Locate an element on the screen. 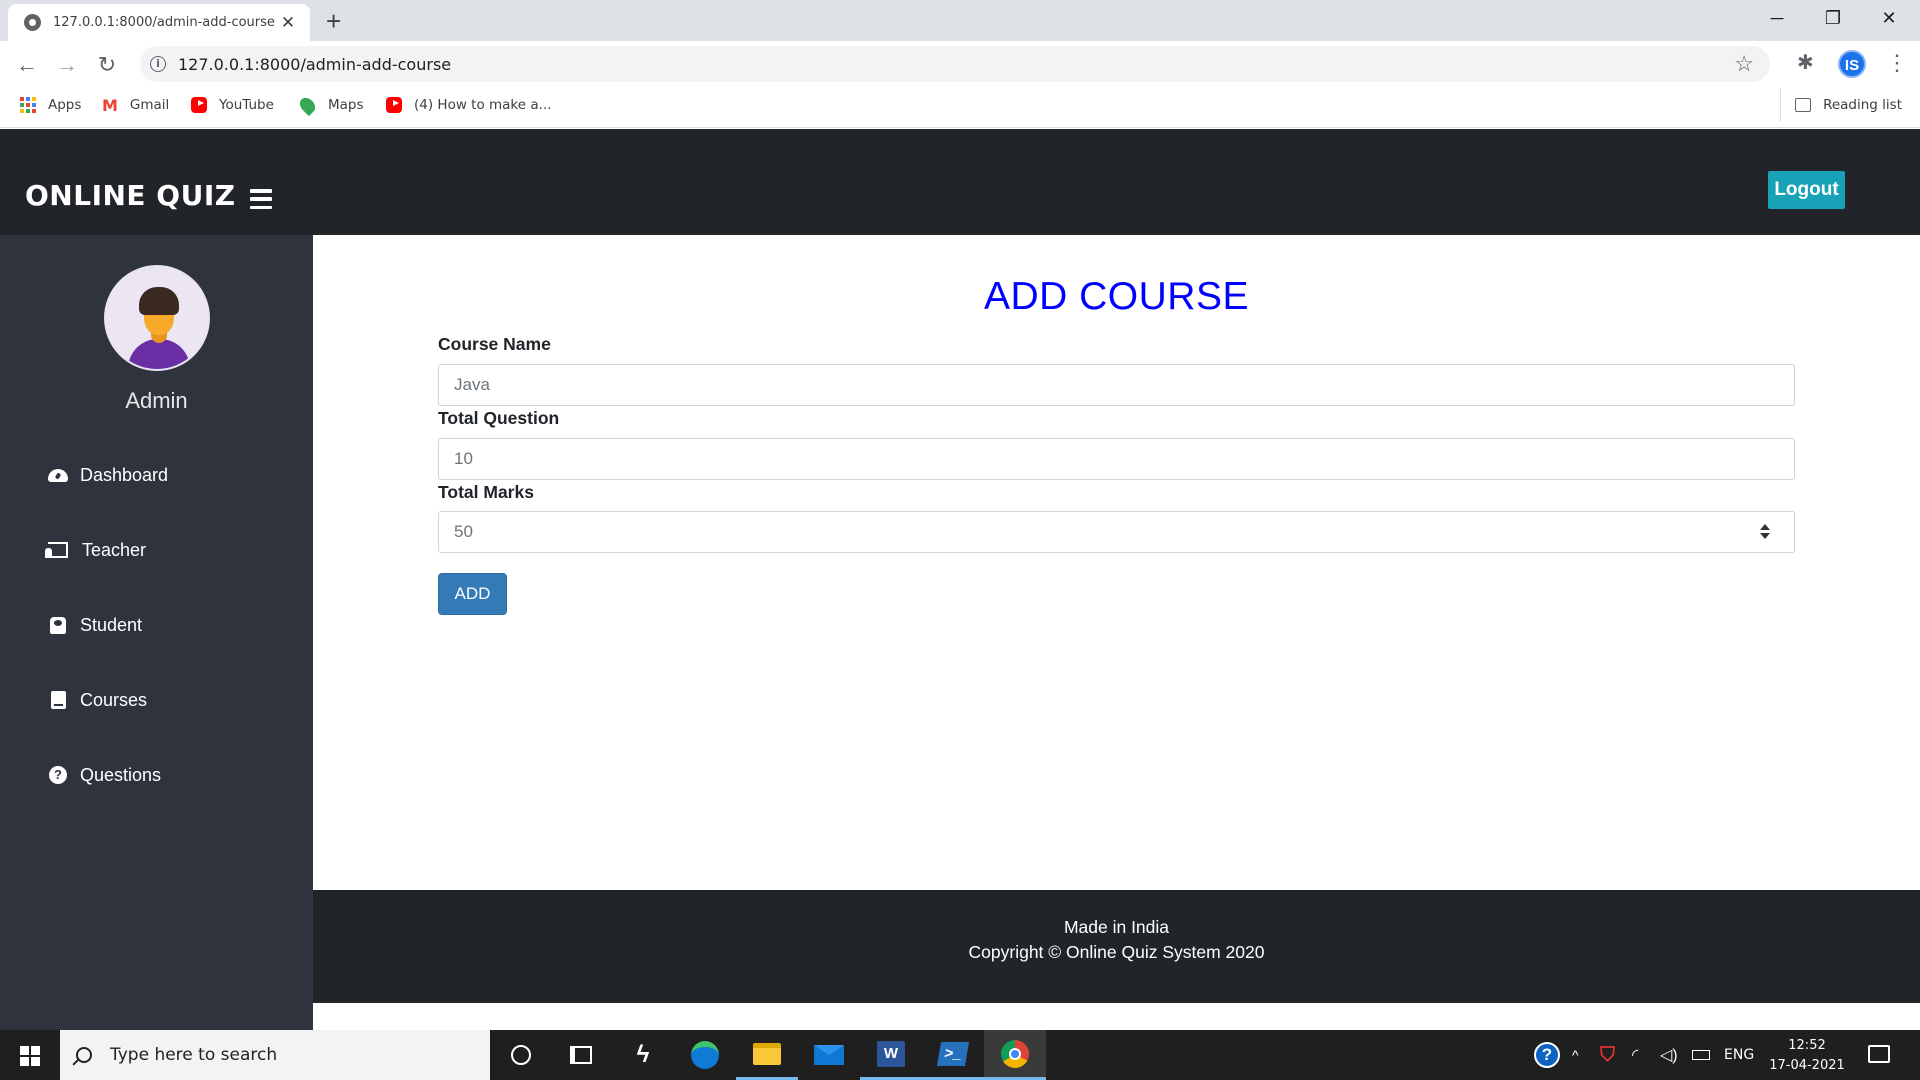  course-name-input: Java is located at coordinates (1116, 385).